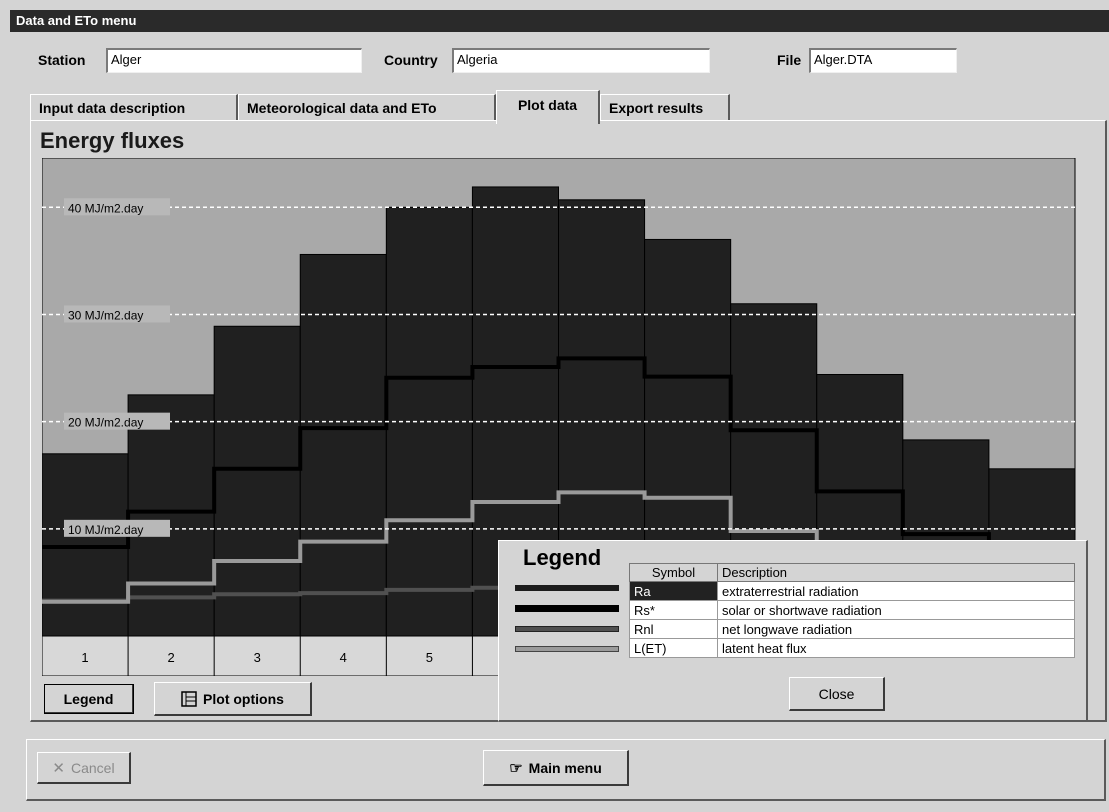  What do you see at coordinates (411, 60) in the screenshot?
I see `country-label: Country` at bounding box center [411, 60].